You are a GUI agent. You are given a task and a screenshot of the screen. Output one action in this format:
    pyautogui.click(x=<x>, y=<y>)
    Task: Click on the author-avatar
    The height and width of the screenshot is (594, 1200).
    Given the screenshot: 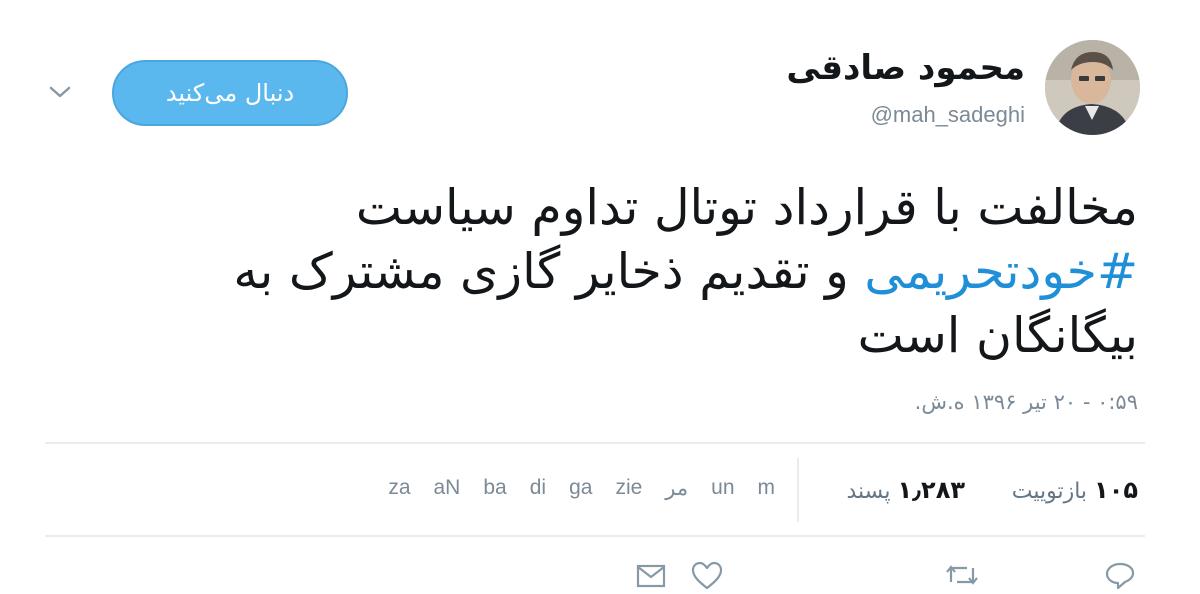 What is the action you would take?
    pyautogui.click(x=1092, y=87)
    